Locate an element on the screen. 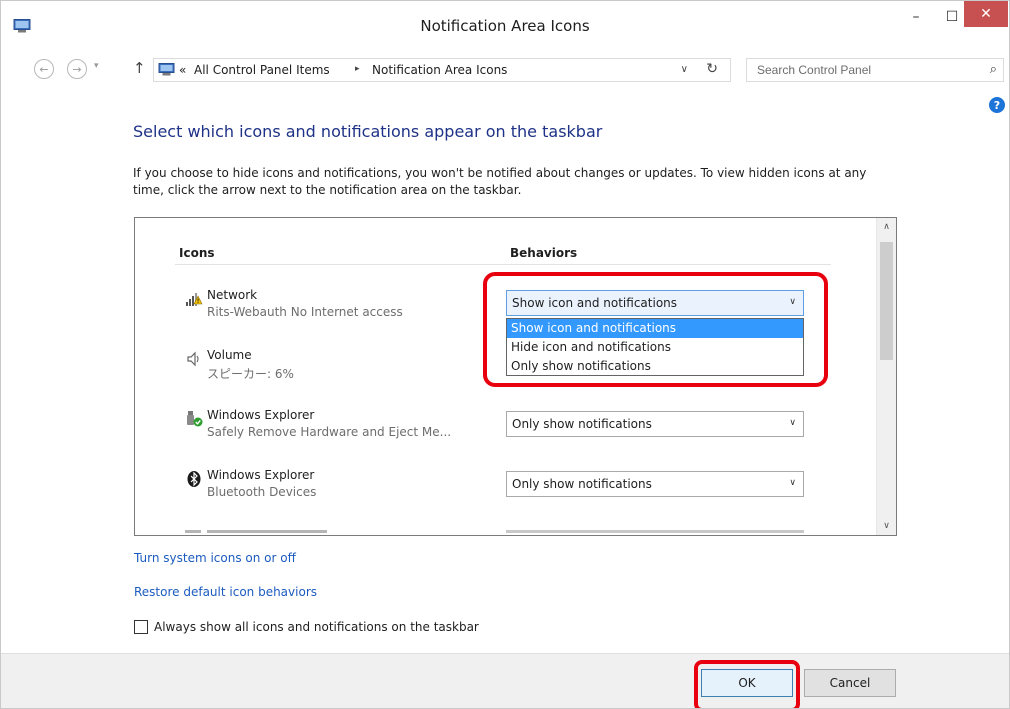 This screenshot has width=1010, height=709. bluetooth-icon is located at coordinates (194, 479).